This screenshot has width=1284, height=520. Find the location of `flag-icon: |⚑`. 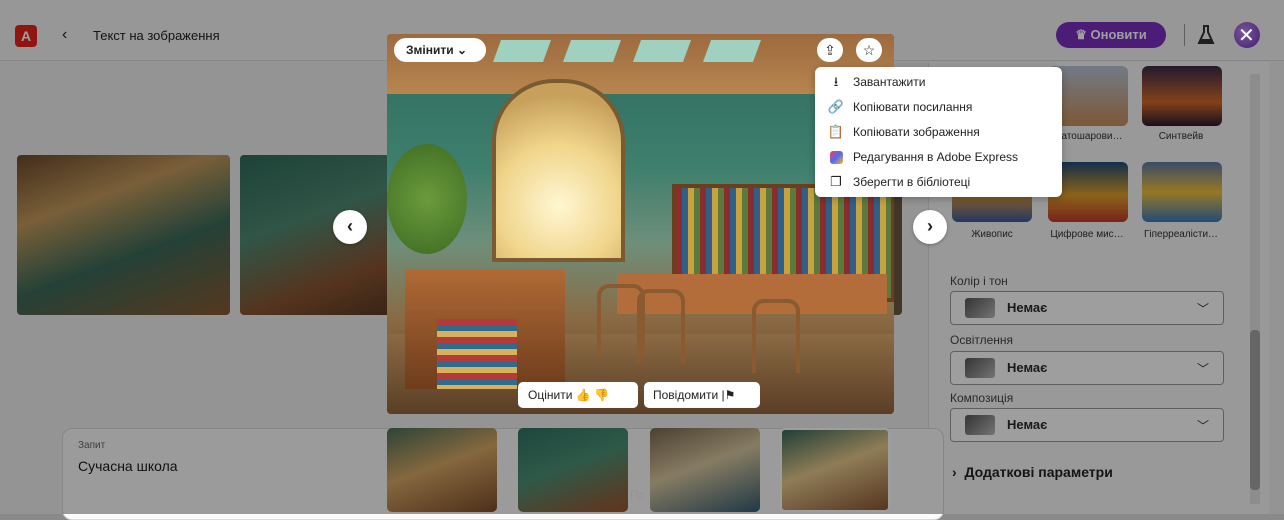

flag-icon: |⚑ is located at coordinates (728, 395).